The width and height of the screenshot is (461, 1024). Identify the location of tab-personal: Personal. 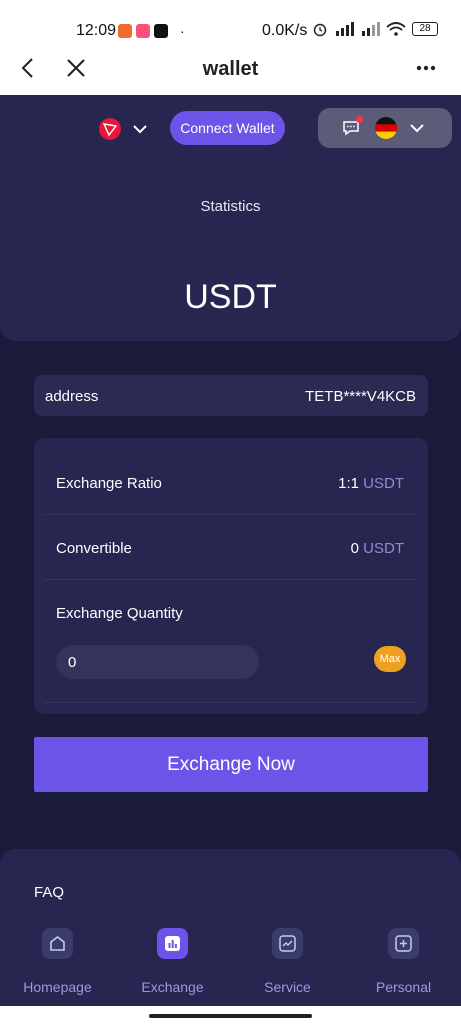
(403, 963).